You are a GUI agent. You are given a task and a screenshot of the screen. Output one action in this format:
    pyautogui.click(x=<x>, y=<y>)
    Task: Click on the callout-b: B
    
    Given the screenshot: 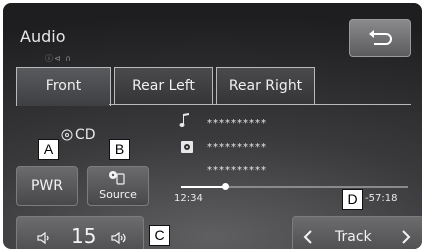 What is the action you would take?
    pyautogui.click(x=119, y=149)
    